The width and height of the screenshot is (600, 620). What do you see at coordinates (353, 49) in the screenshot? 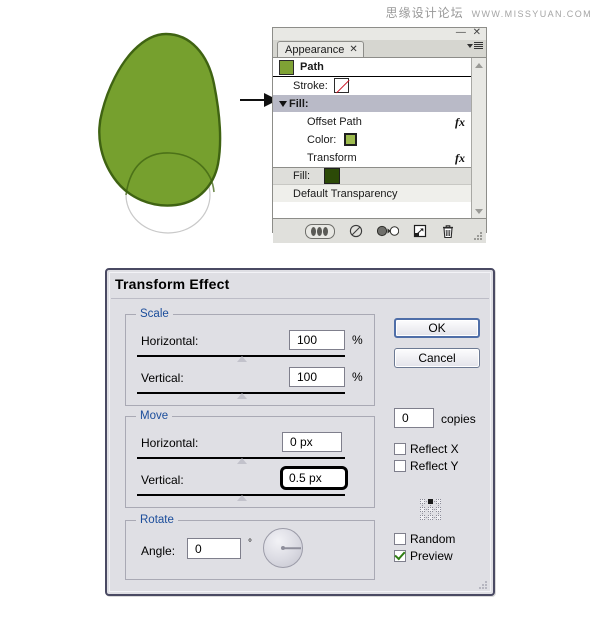
I see `tab-close-icon: ✕` at bounding box center [353, 49].